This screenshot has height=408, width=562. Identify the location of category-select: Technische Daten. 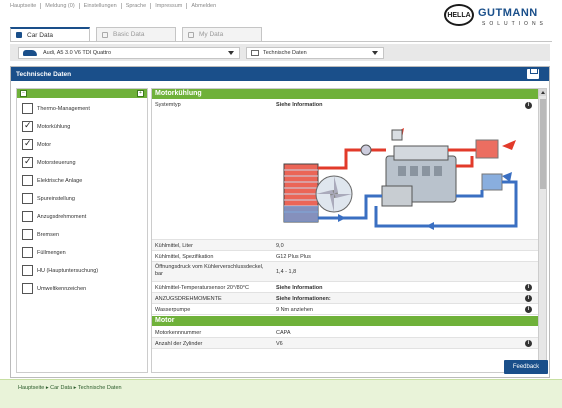
(315, 53).